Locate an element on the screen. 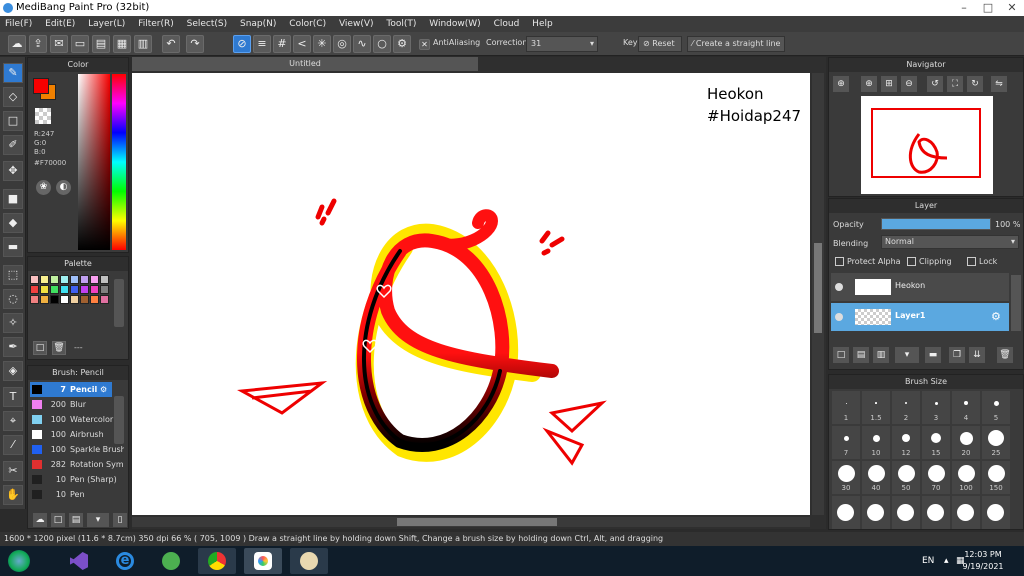 This screenshot has width=1024, height=576. zoom-out-icon: ⊖ is located at coordinates (909, 84).